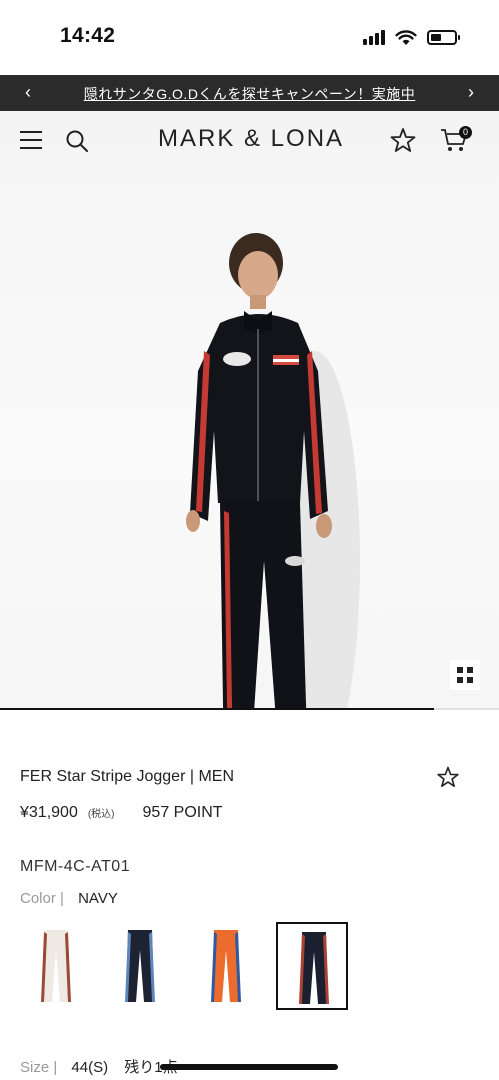  I want to click on price-row: ¥31,900 (税込) 957 POINT, so click(121, 813).